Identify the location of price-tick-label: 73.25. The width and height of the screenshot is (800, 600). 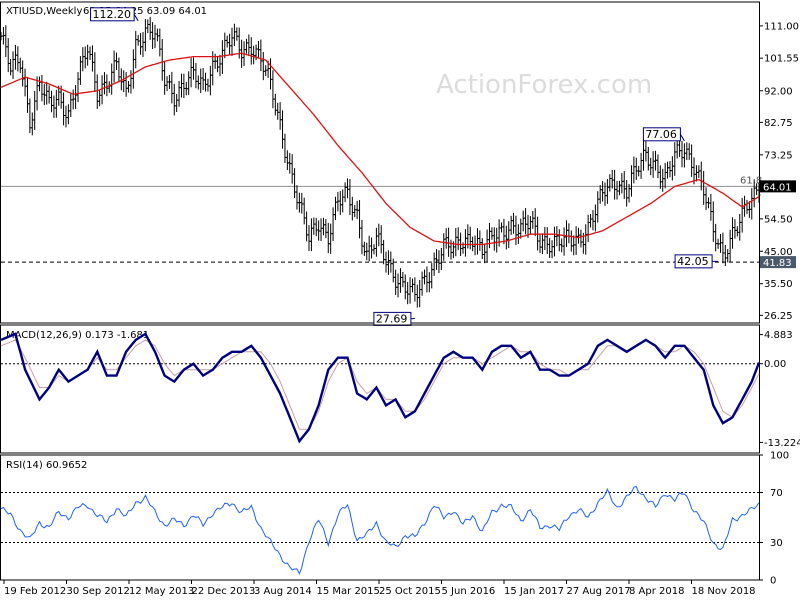
(778, 155).